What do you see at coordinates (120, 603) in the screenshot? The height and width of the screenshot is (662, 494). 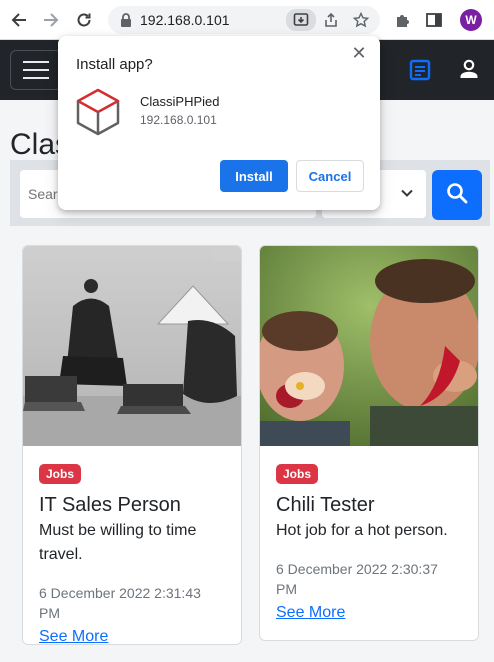 I see `listing-date: 6 December 2022 2:31:43 PM` at bounding box center [120, 603].